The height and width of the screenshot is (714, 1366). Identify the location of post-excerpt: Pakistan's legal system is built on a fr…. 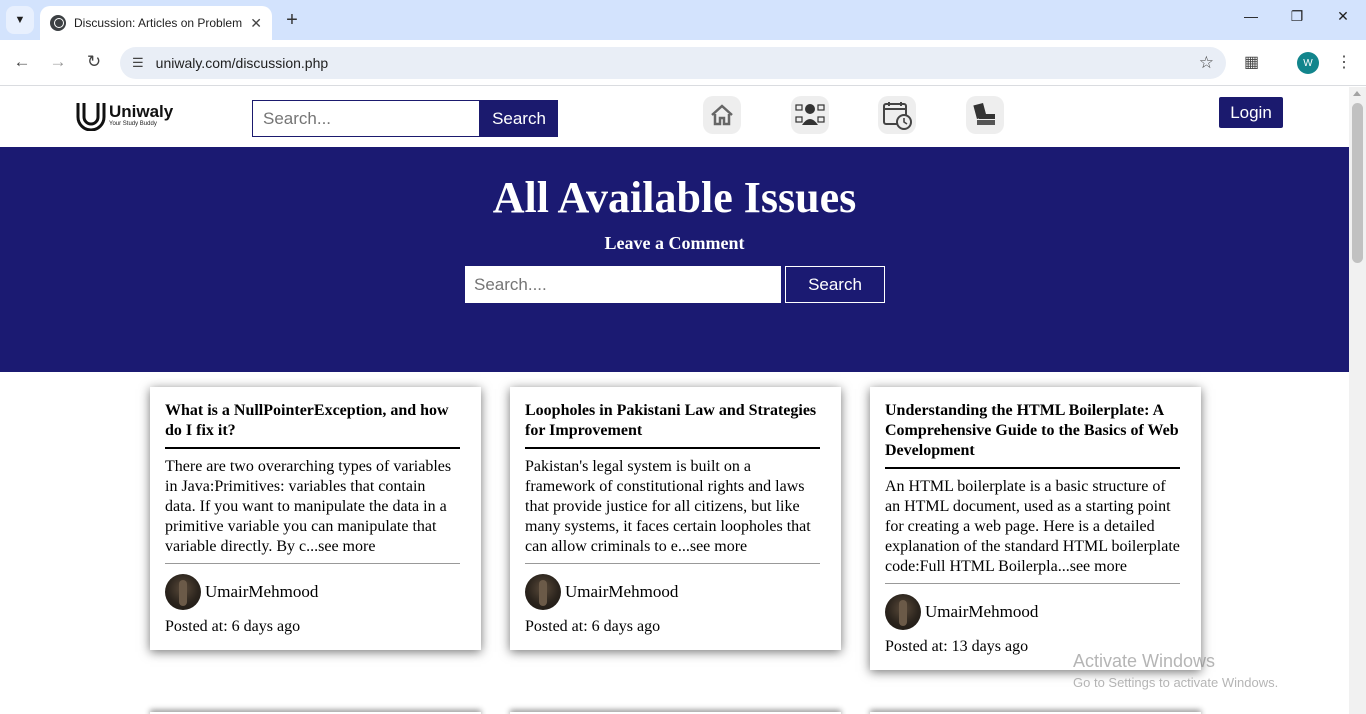
(672, 510).